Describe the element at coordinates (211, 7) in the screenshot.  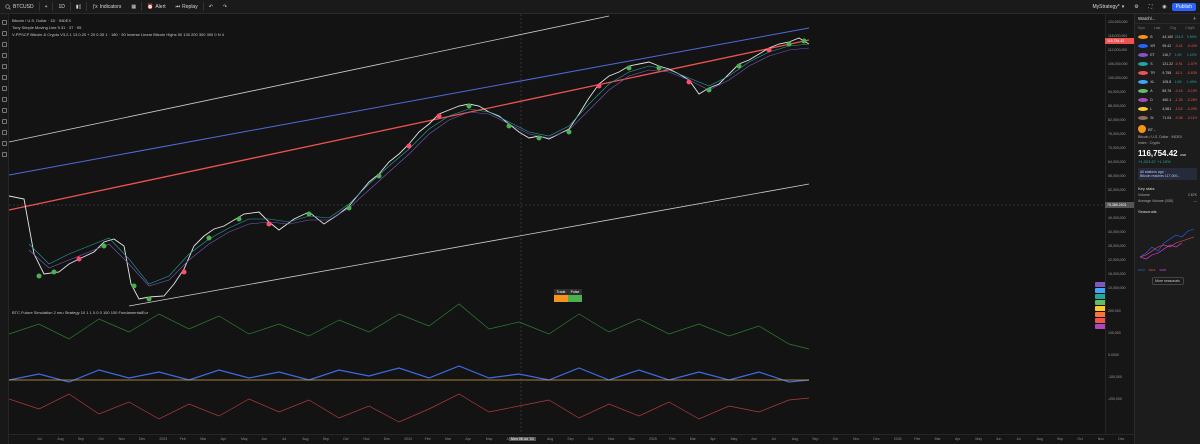
I see `undo-button: ↶` at that location.